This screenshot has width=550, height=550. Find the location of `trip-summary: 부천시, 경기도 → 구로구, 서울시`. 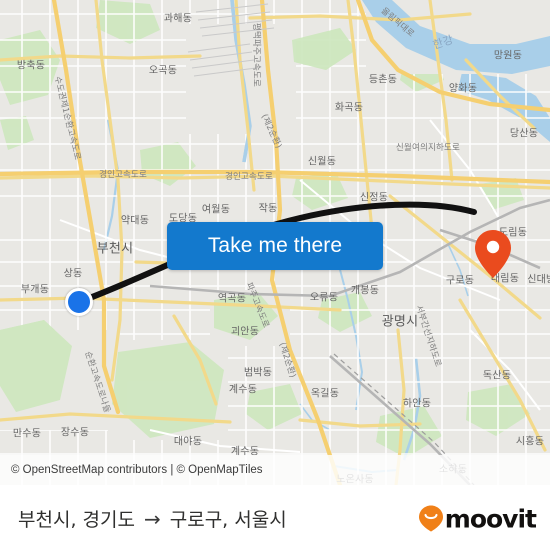

trip-summary: 부천시, 경기도 → 구로구, 서울시 is located at coordinates (152, 518).